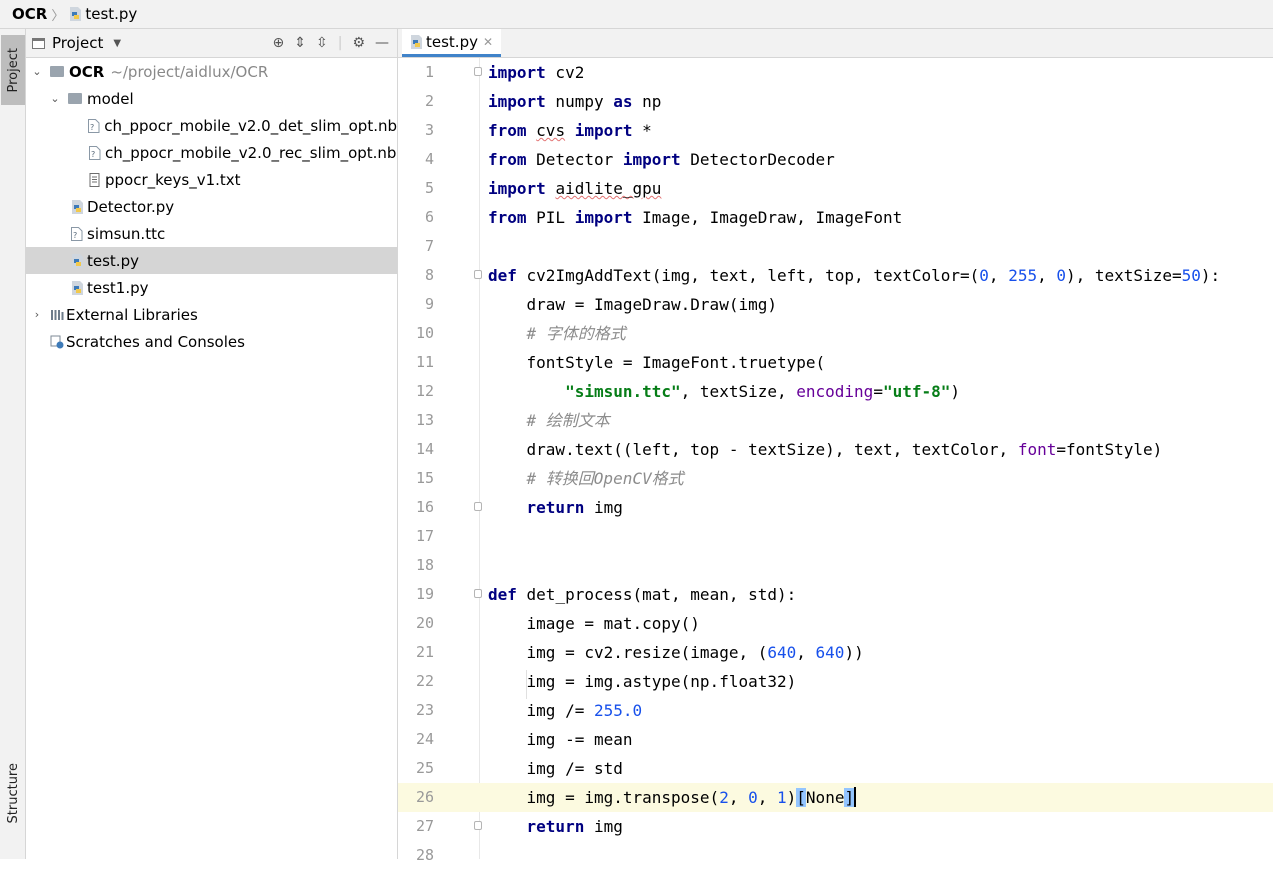  I want to click on line-number: 10, so click(424, 333).